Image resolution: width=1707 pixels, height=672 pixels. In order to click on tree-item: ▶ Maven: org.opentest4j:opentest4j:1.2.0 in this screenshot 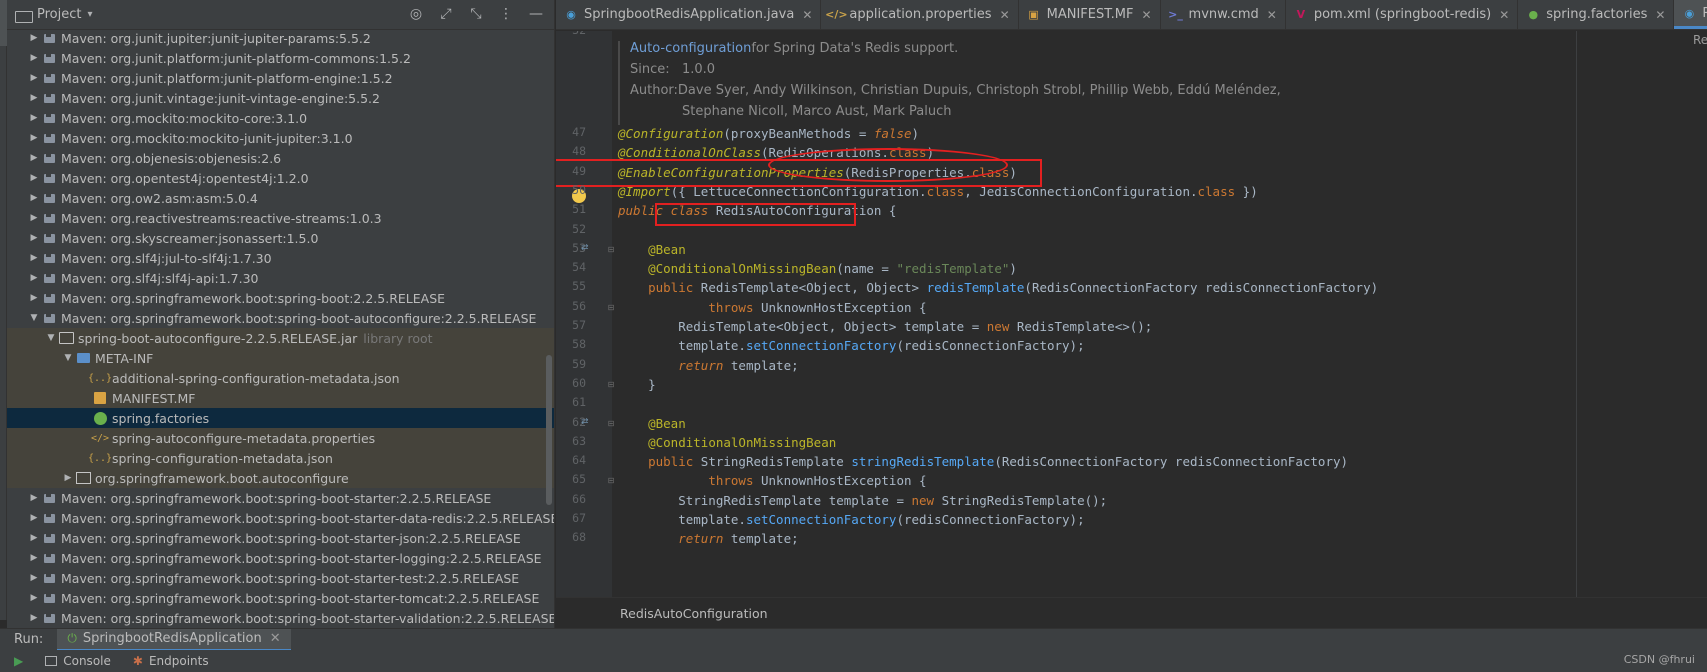, I will do `click(280, 178)`.